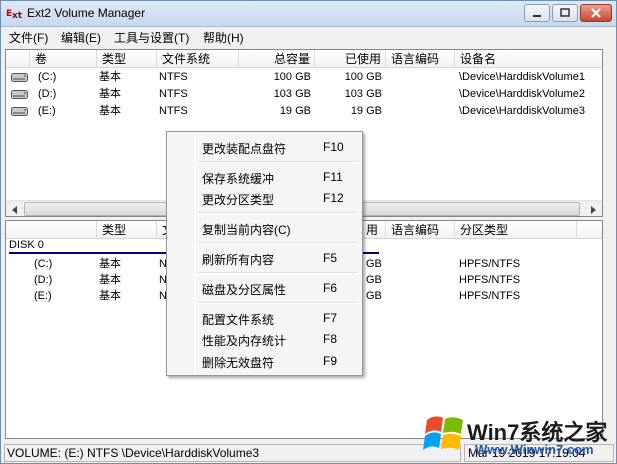  What do you see at coordinates (363, 94) in the screenshot?
I see `used-cell: 103 GB` at bounding box center [363, 94].